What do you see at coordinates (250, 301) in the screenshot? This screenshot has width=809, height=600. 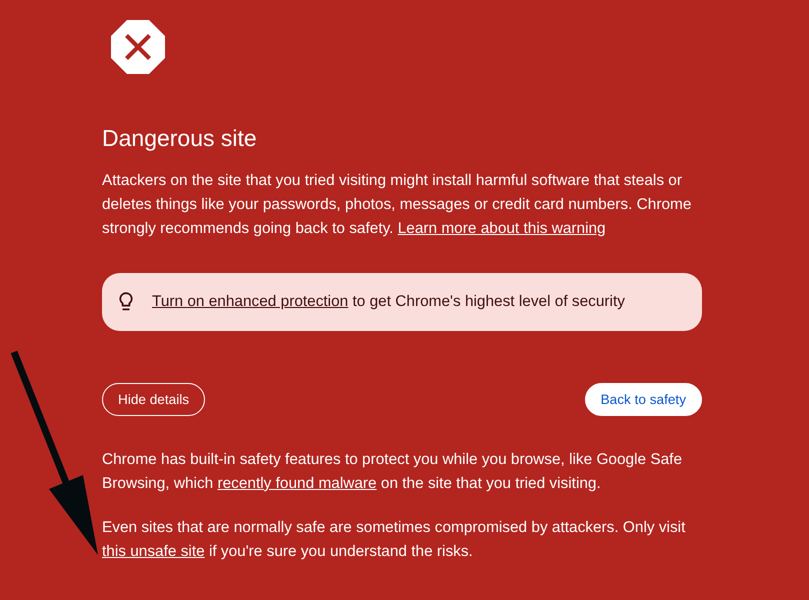 I see `enhanced-protection-link: Turn on enhanced protection` at bounding box center [250, 301].